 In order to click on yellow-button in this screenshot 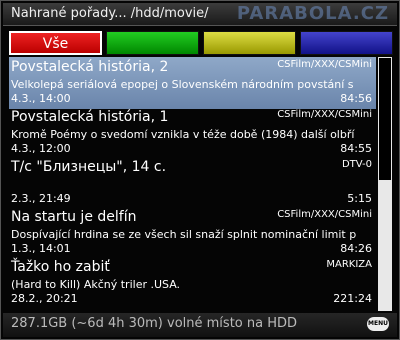, I will do `click(249, 43)`.